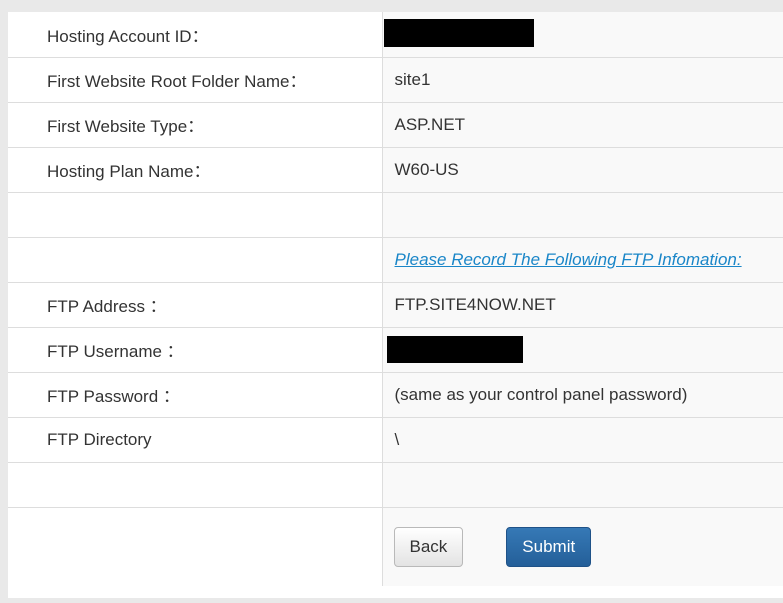 The height and width of the screenshot is (603, 783). I want to click on hosting-plan-name-label: Hosting Plan Name：, so click(195, 170).